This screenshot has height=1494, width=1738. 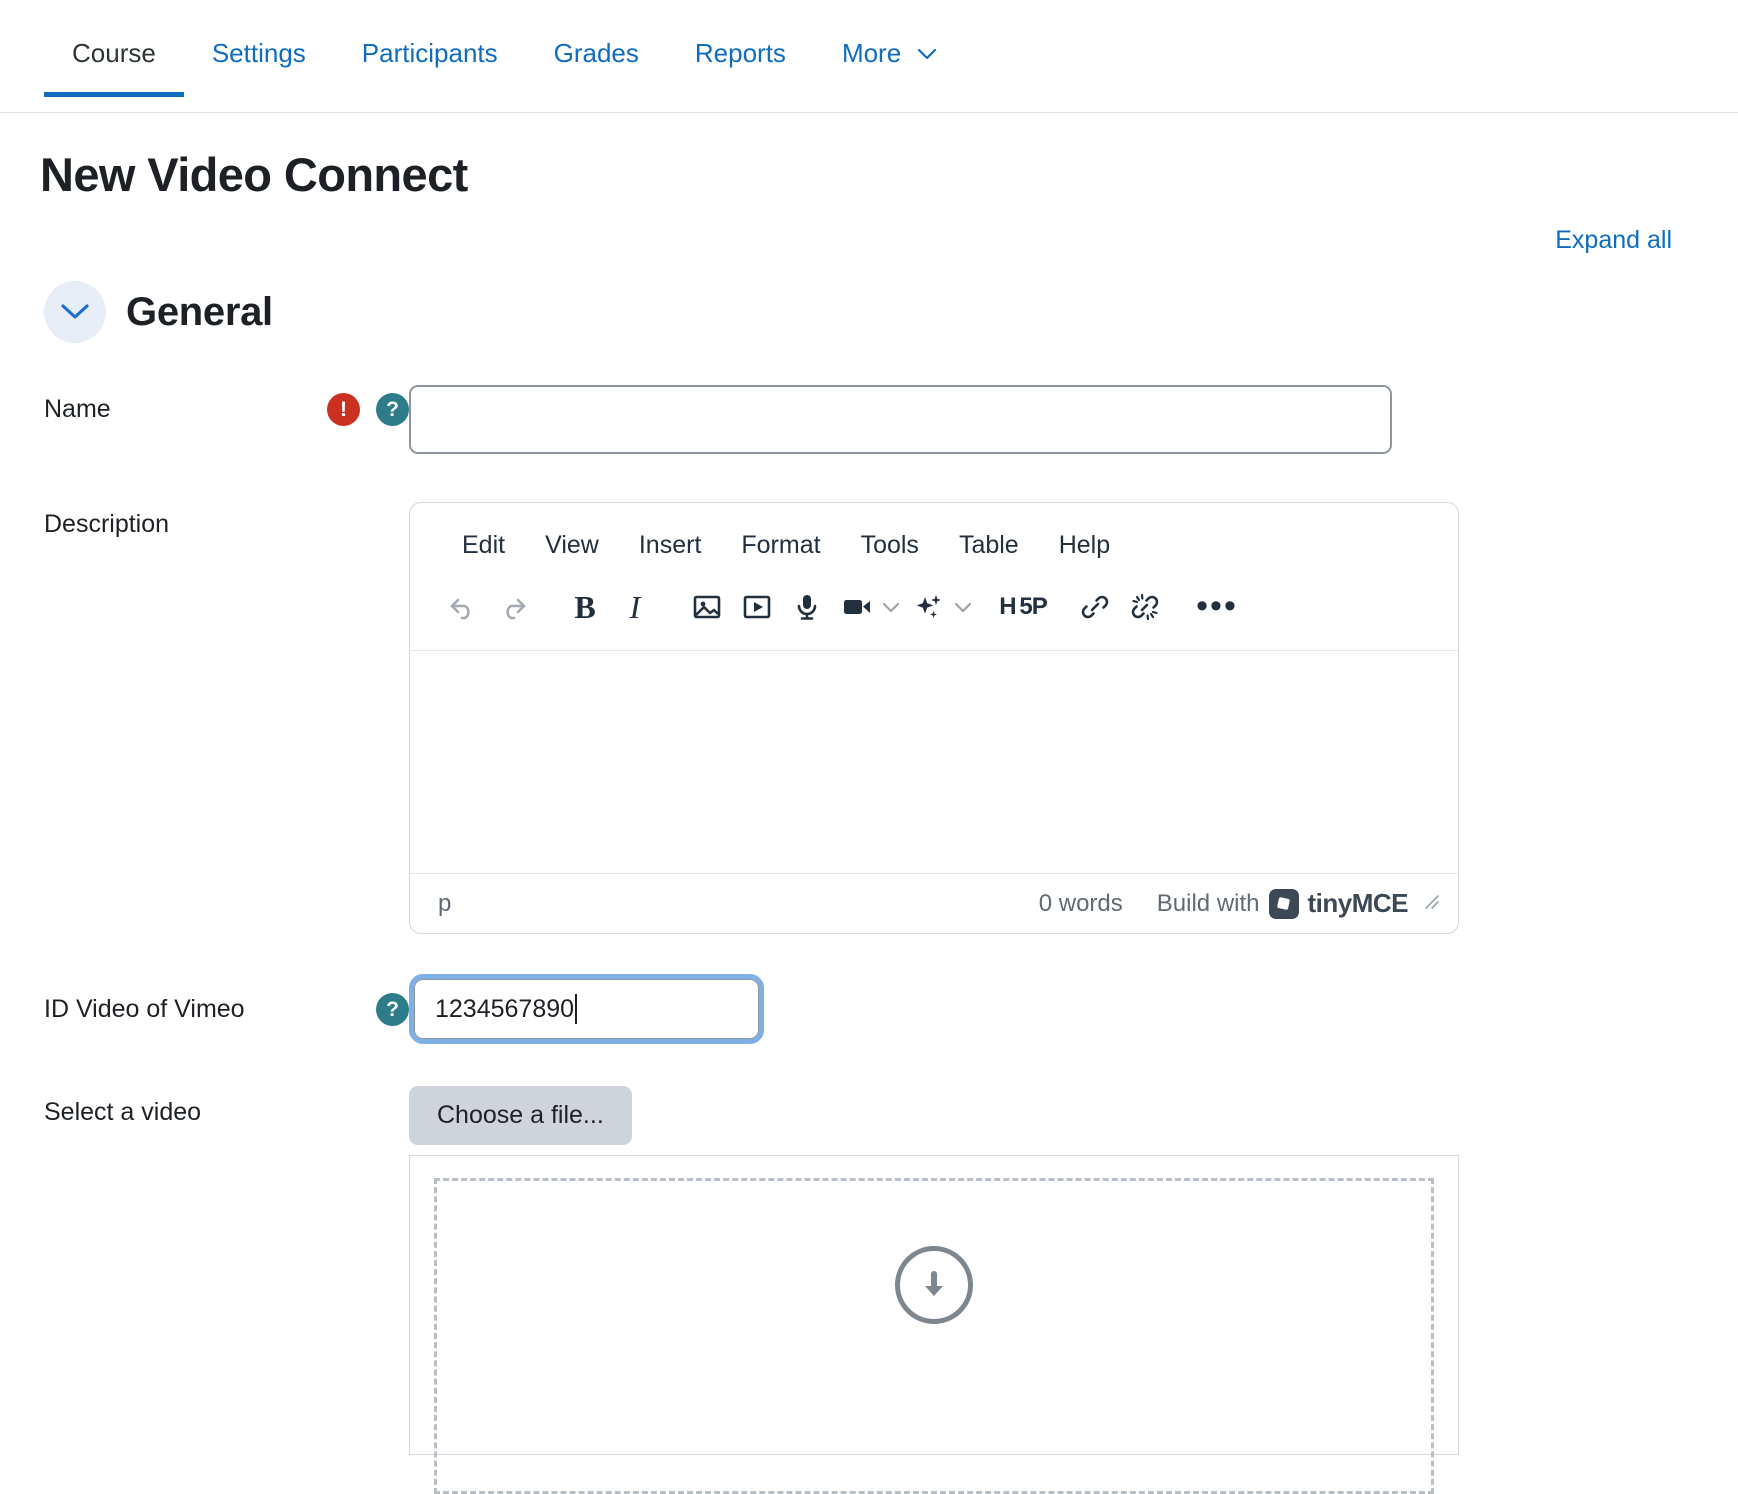 I want to click on editor-status-bar: p 0 words Build with tinyMCE, so click(x=934, y=903).